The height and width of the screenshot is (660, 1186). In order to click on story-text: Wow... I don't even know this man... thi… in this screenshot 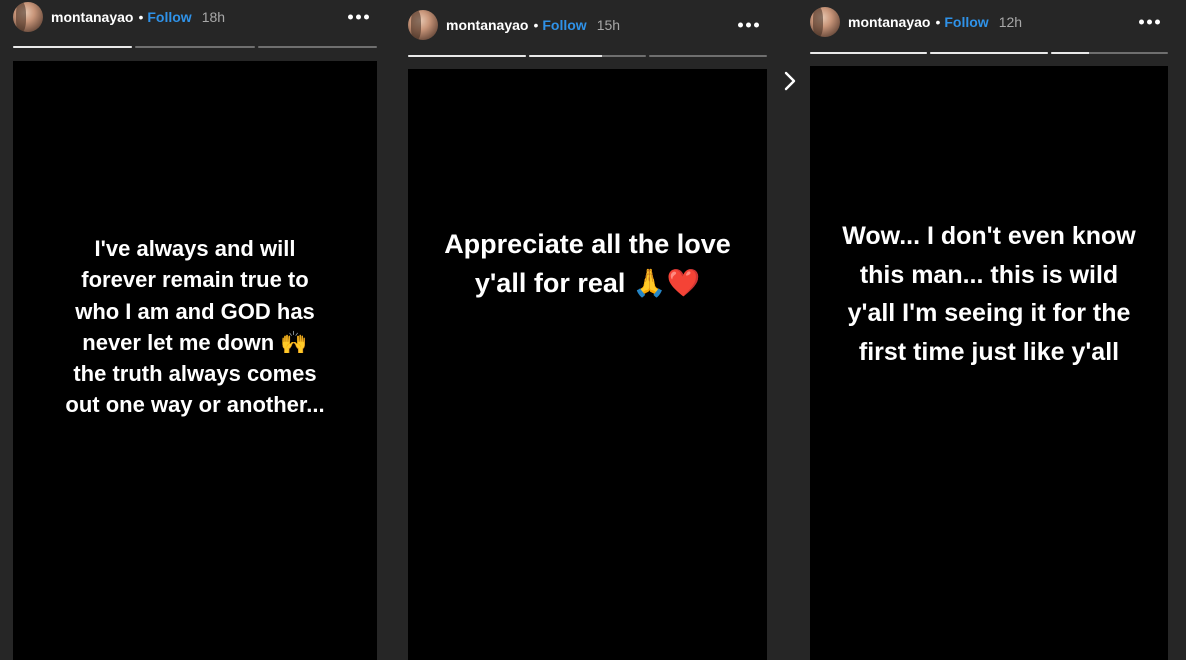, I will do `click(989, 294)`.